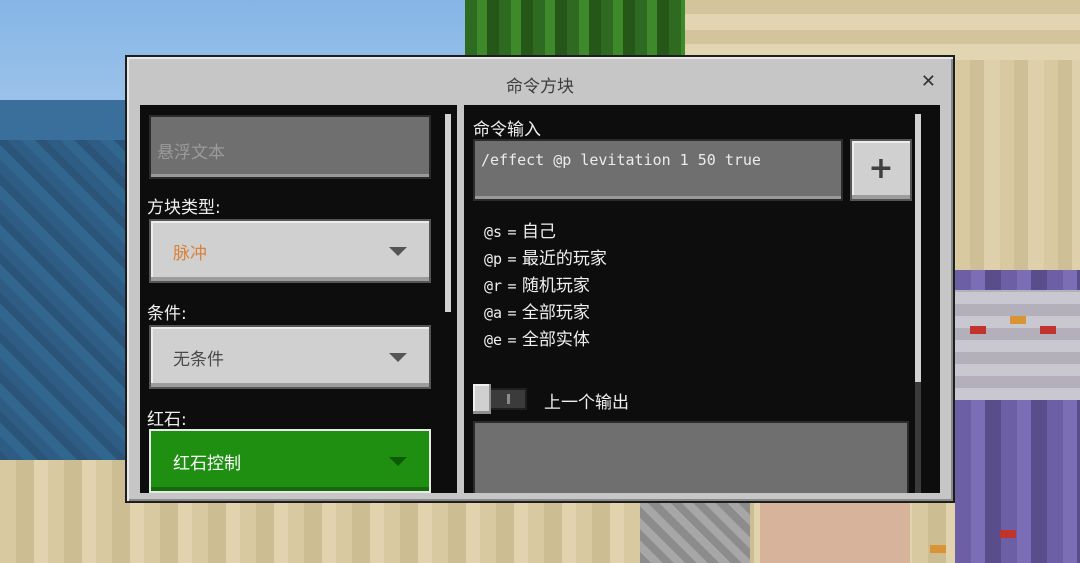 This screenshot has height=563, width=1080. I want to click on command-text: /effect @p levitation 1 50 true, so click(621, 160).